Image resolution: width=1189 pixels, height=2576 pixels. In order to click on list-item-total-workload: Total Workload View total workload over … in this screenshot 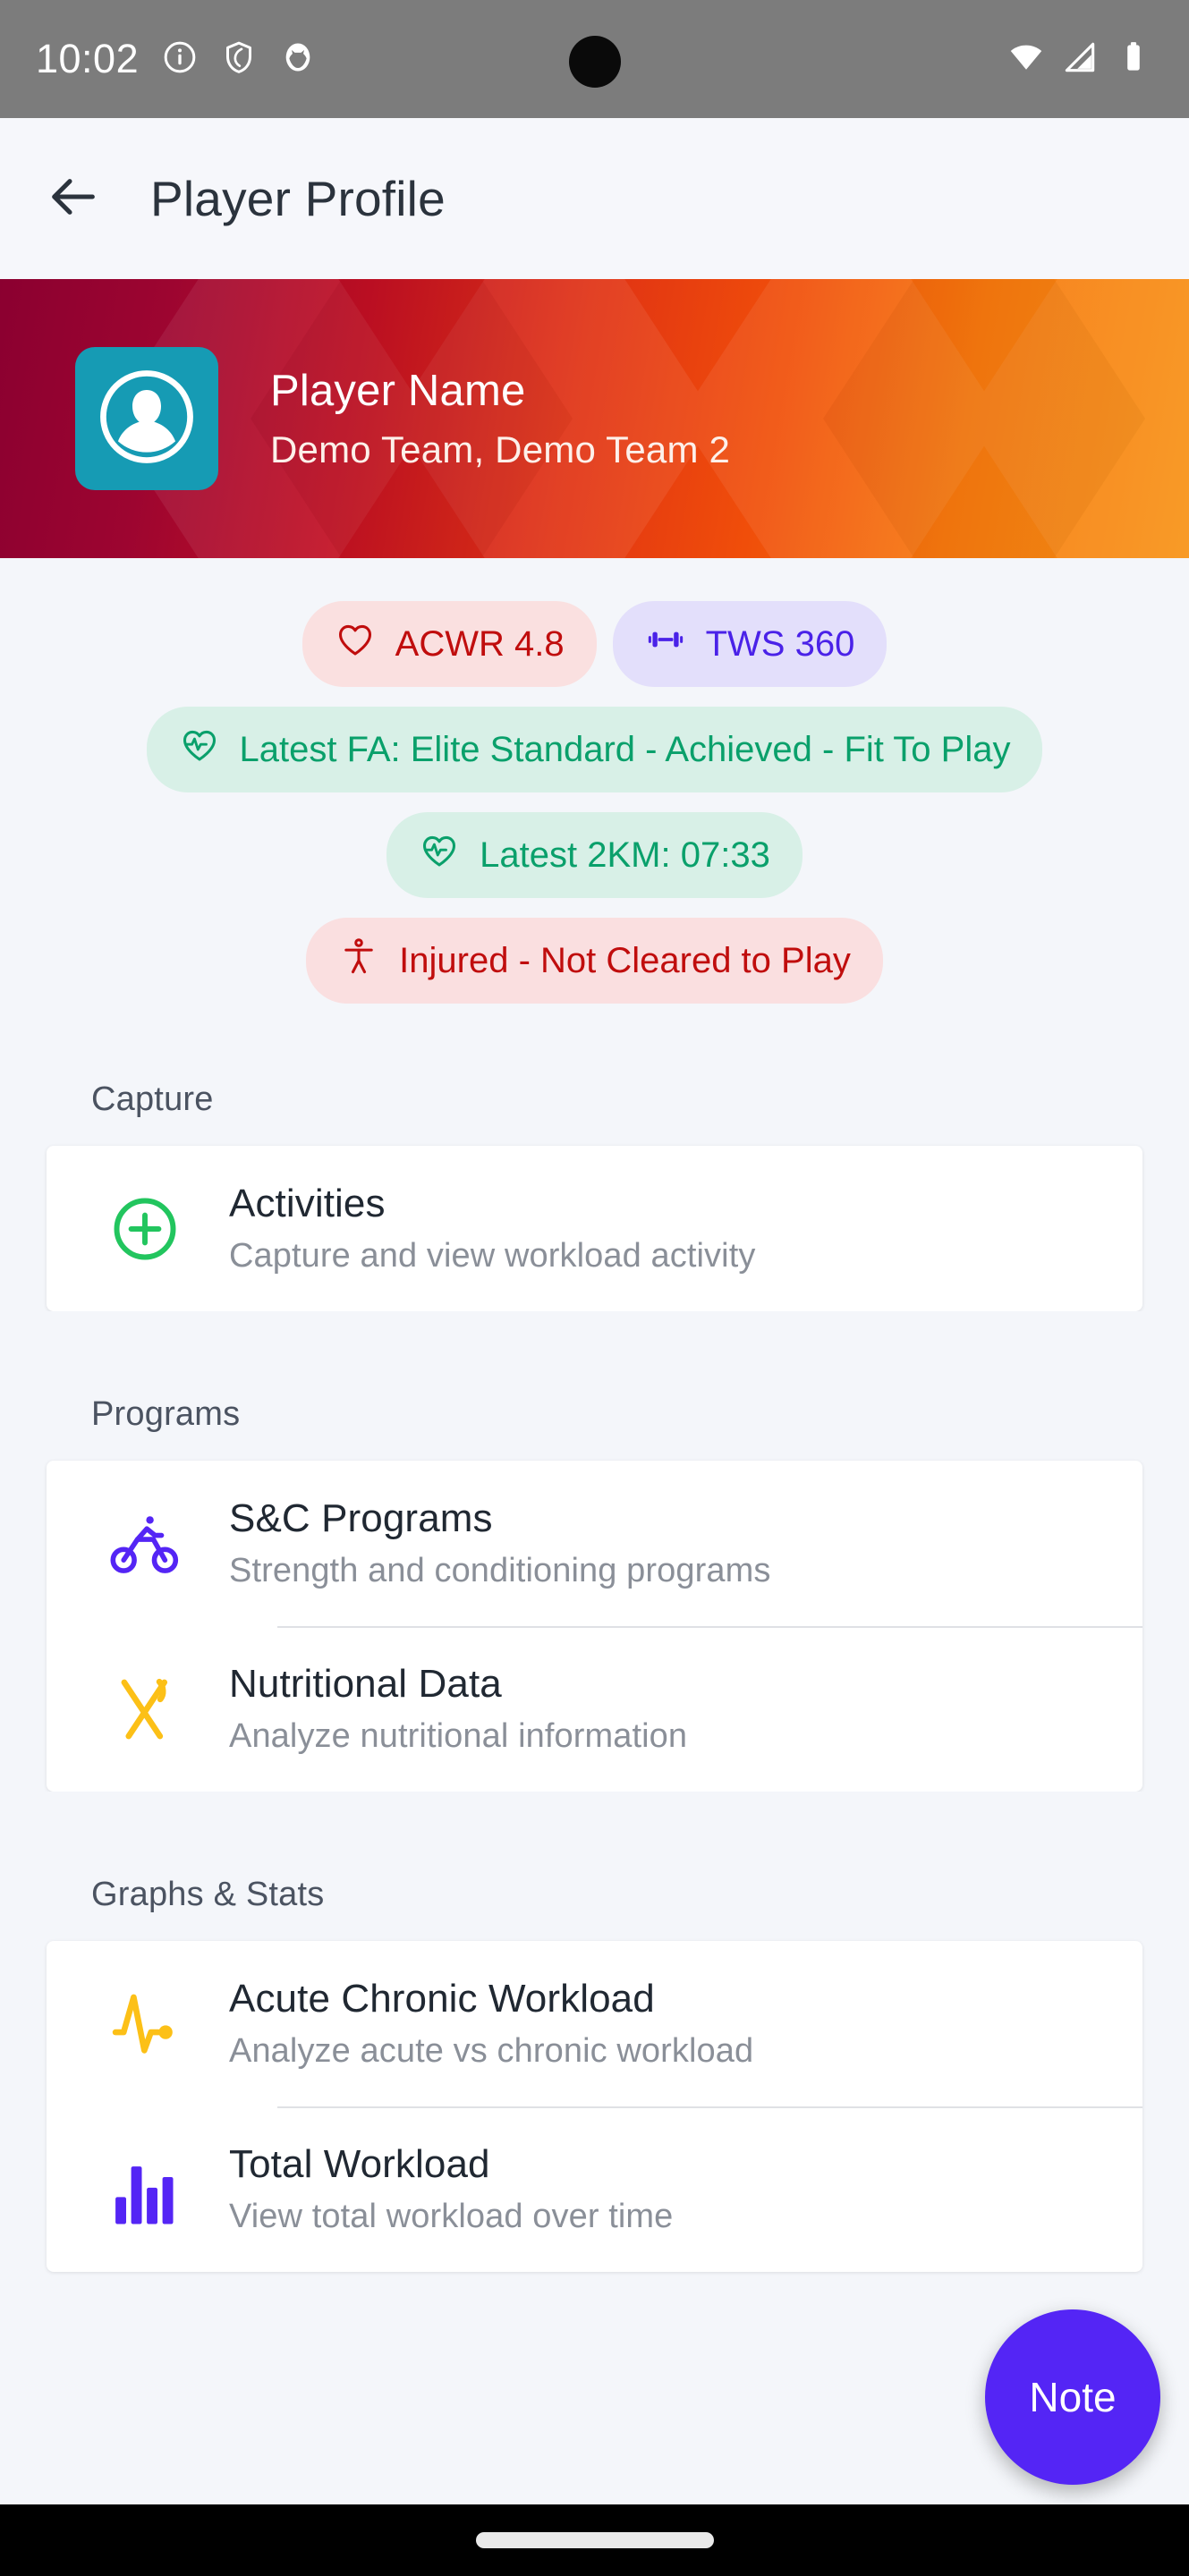, I will do `click(594, 2189)`.